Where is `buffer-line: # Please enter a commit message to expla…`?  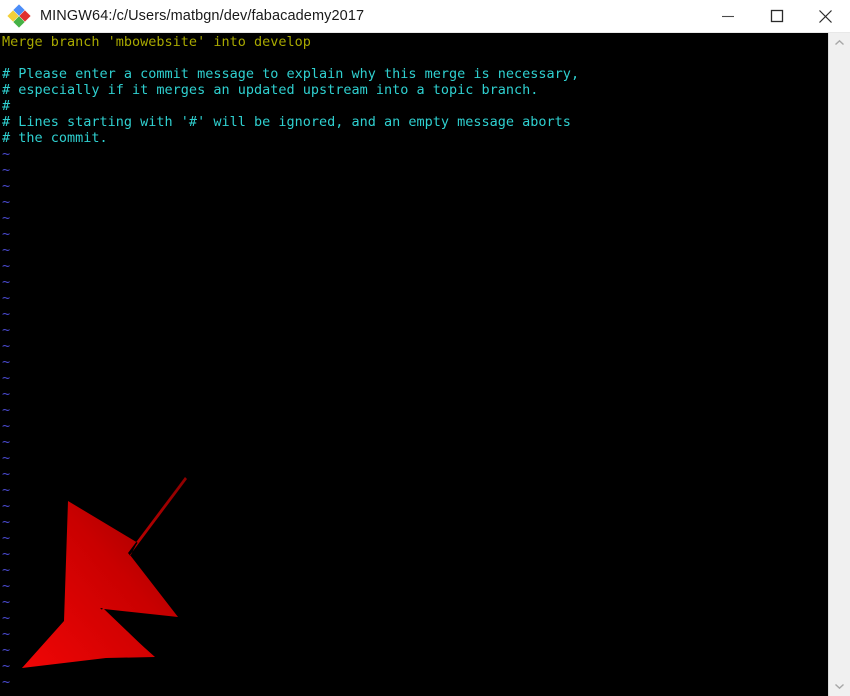 buffer-line: # Please enter a commit message to expla… is located at coordinates (291, 74).